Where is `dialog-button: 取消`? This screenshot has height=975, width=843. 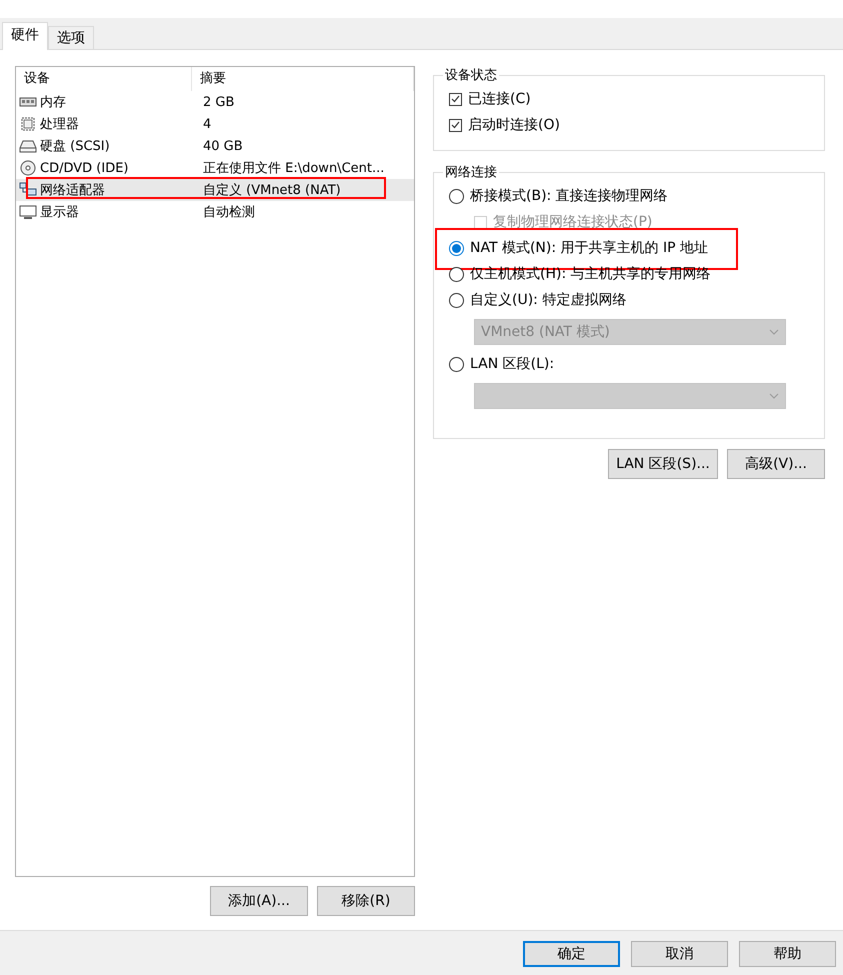 dialog-button: 取消 is located at coordinates (679, 954).